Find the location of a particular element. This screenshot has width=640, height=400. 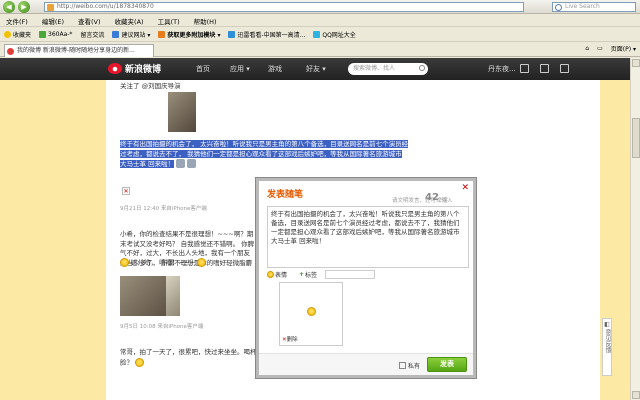

feed-post-3b: 脸？ is located at coordinates (132, 363).